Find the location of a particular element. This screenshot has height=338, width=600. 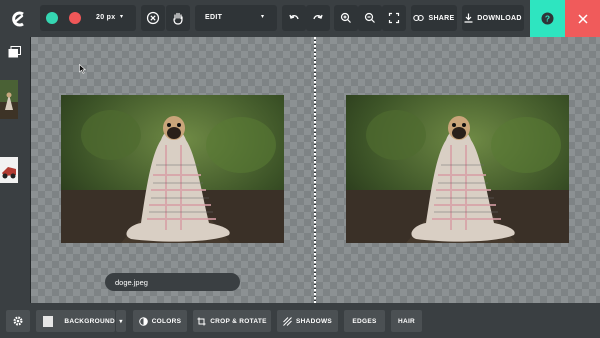

background-dropdown: ▾ is located at coordinates (121, 321).